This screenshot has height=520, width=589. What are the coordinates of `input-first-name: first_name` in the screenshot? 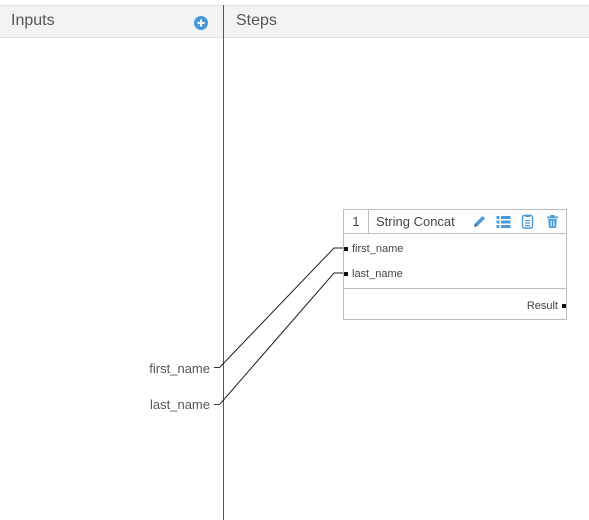 It's located at (150, 368).